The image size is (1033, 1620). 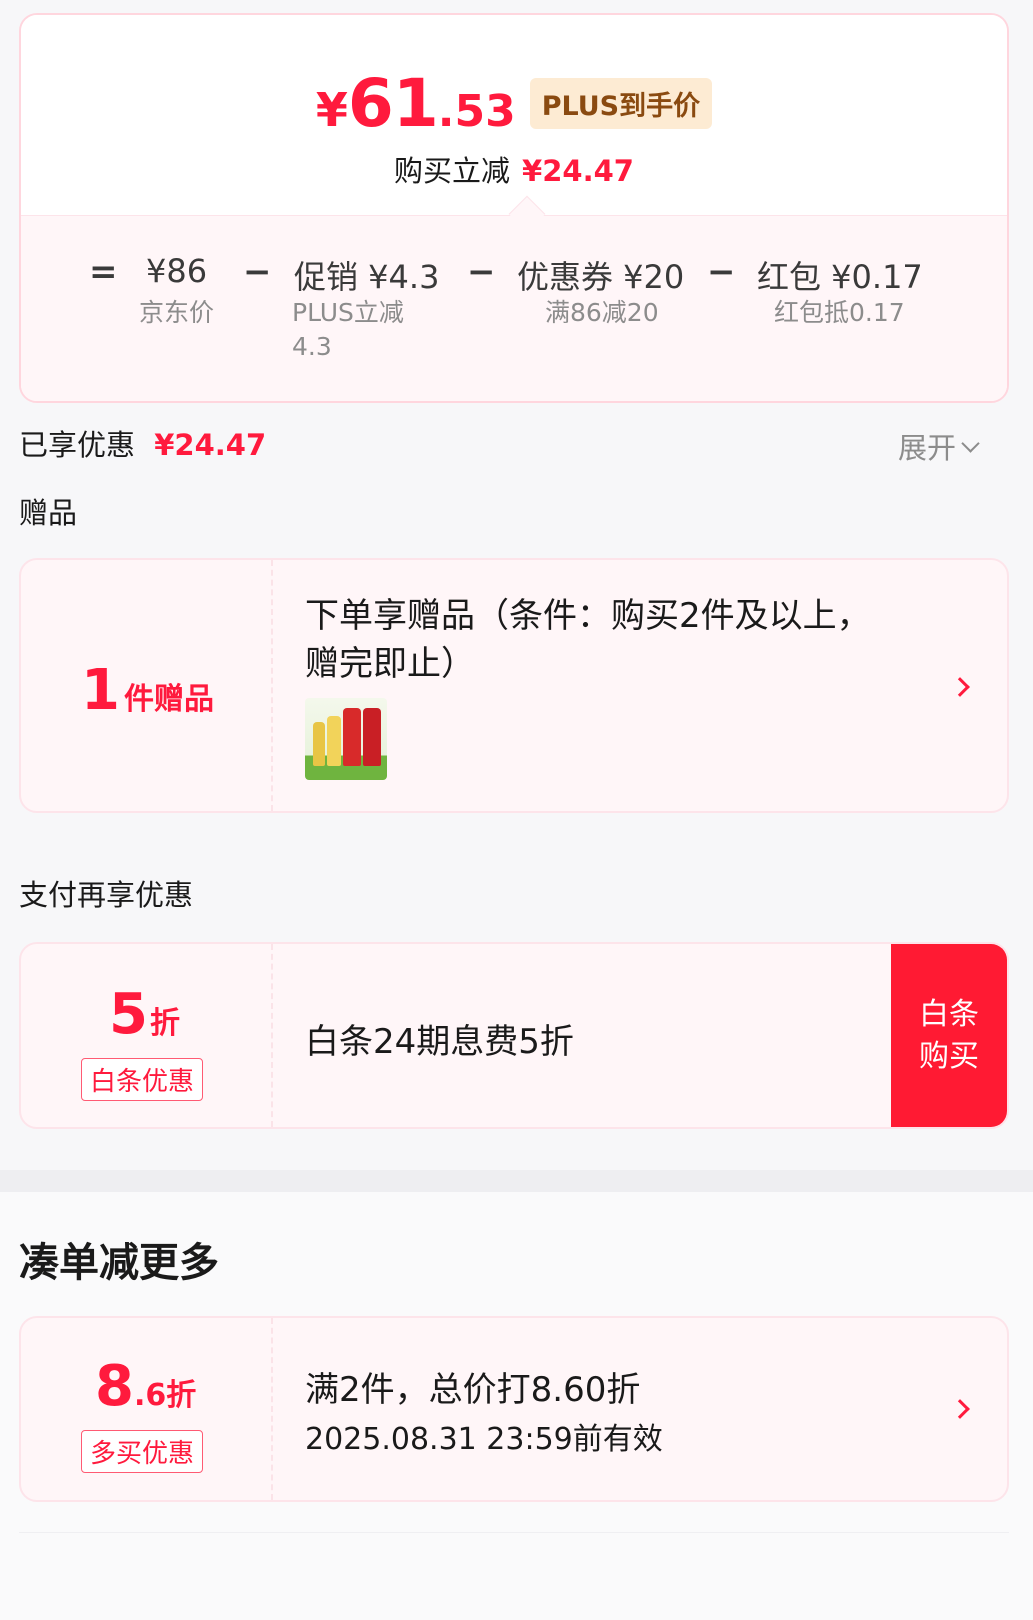 What do you see at coordinates (588, 616) in the screenshot?
I see `gift-title-line: 下单享赠品（条件：购买2件及以上，` at bounding box center [588, 616].